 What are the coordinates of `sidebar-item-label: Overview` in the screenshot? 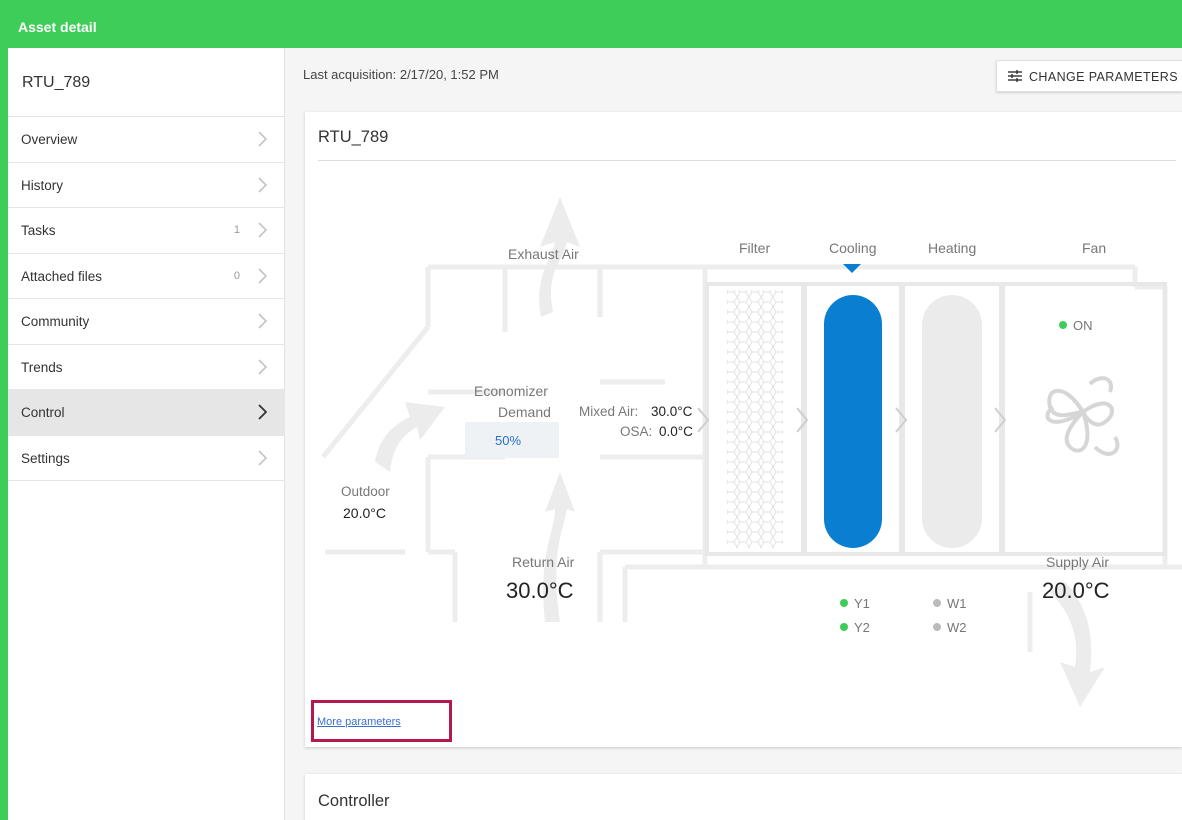 It's located at (49, 139).